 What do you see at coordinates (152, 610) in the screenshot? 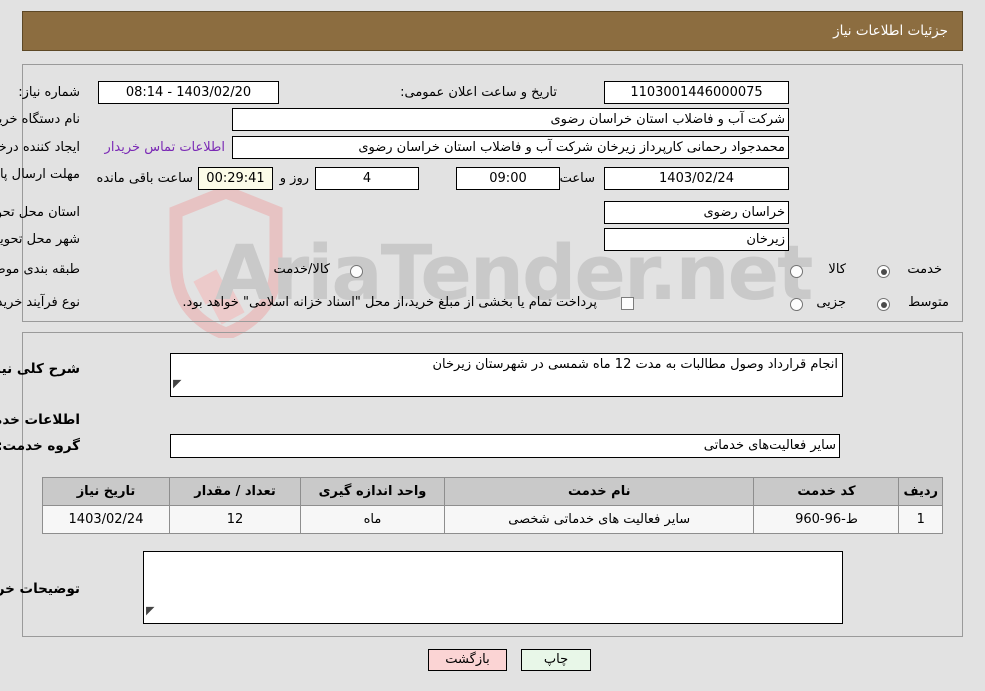
I see `buyer-comments-resize-grip: ◥` at bounding box center [152, 610].